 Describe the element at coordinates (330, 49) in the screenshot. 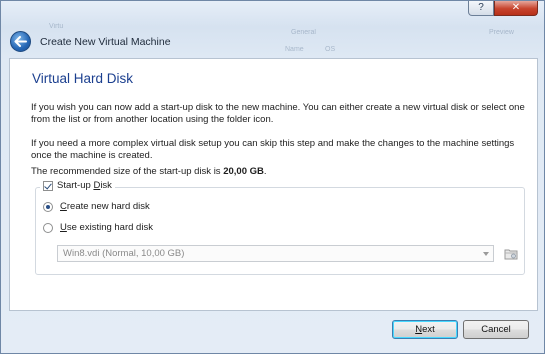

I see `background-text: OS` at that location.